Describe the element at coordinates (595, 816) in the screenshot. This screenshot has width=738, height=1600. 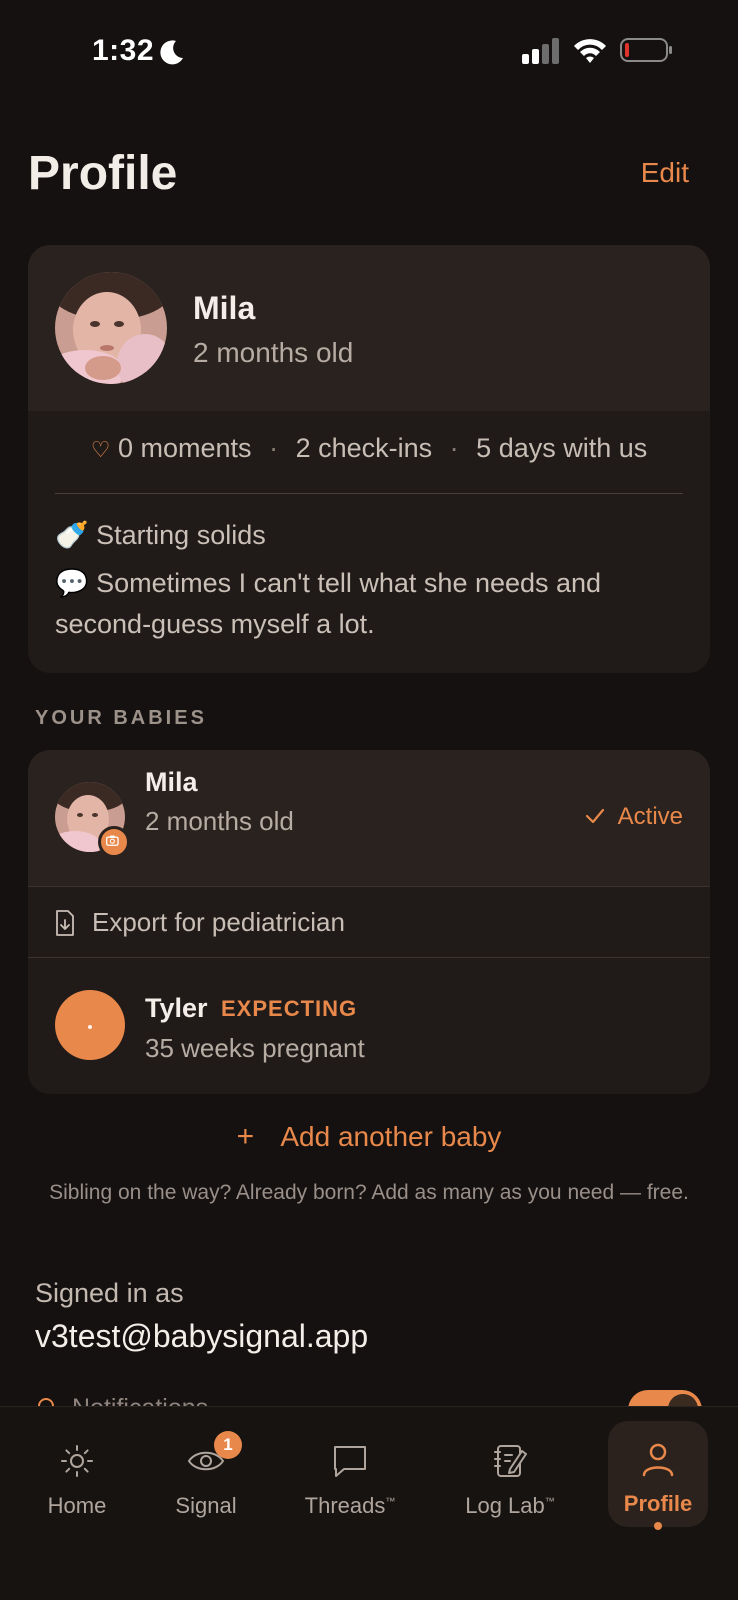
I see `checkmark-icon` at that location.